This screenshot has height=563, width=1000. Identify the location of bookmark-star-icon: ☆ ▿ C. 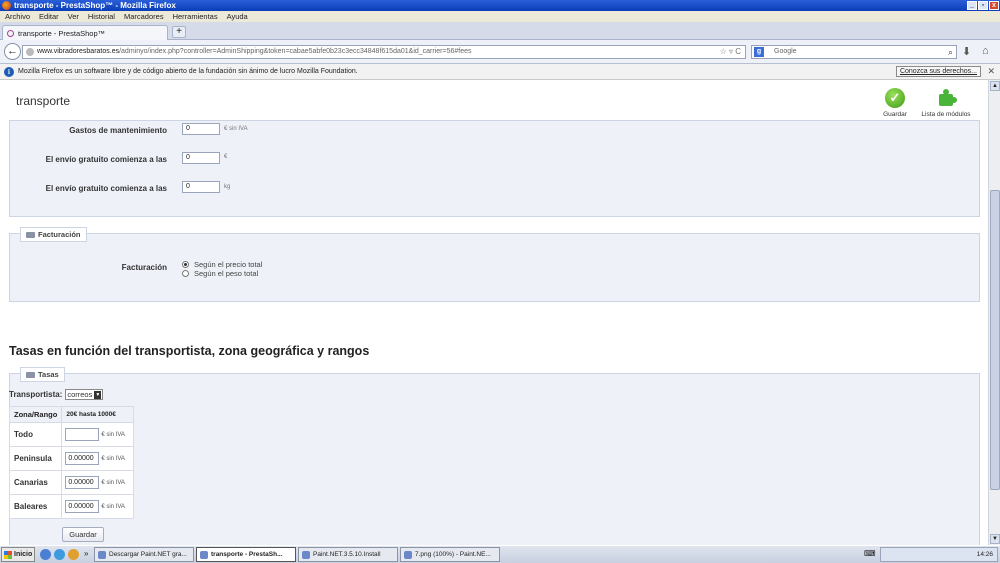
(730, 52).